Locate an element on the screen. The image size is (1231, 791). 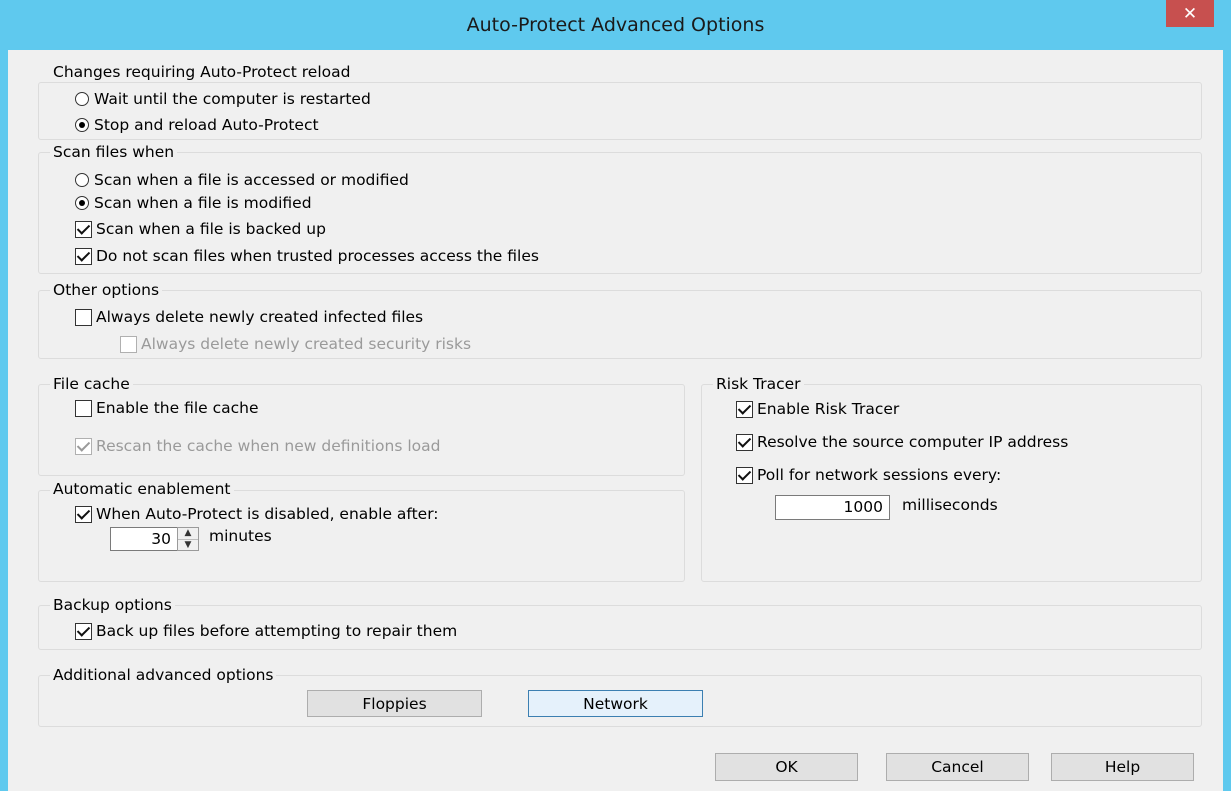
enable-risk-tracer-label: Enable Risk Tracer is located at coordinates (828, 409).